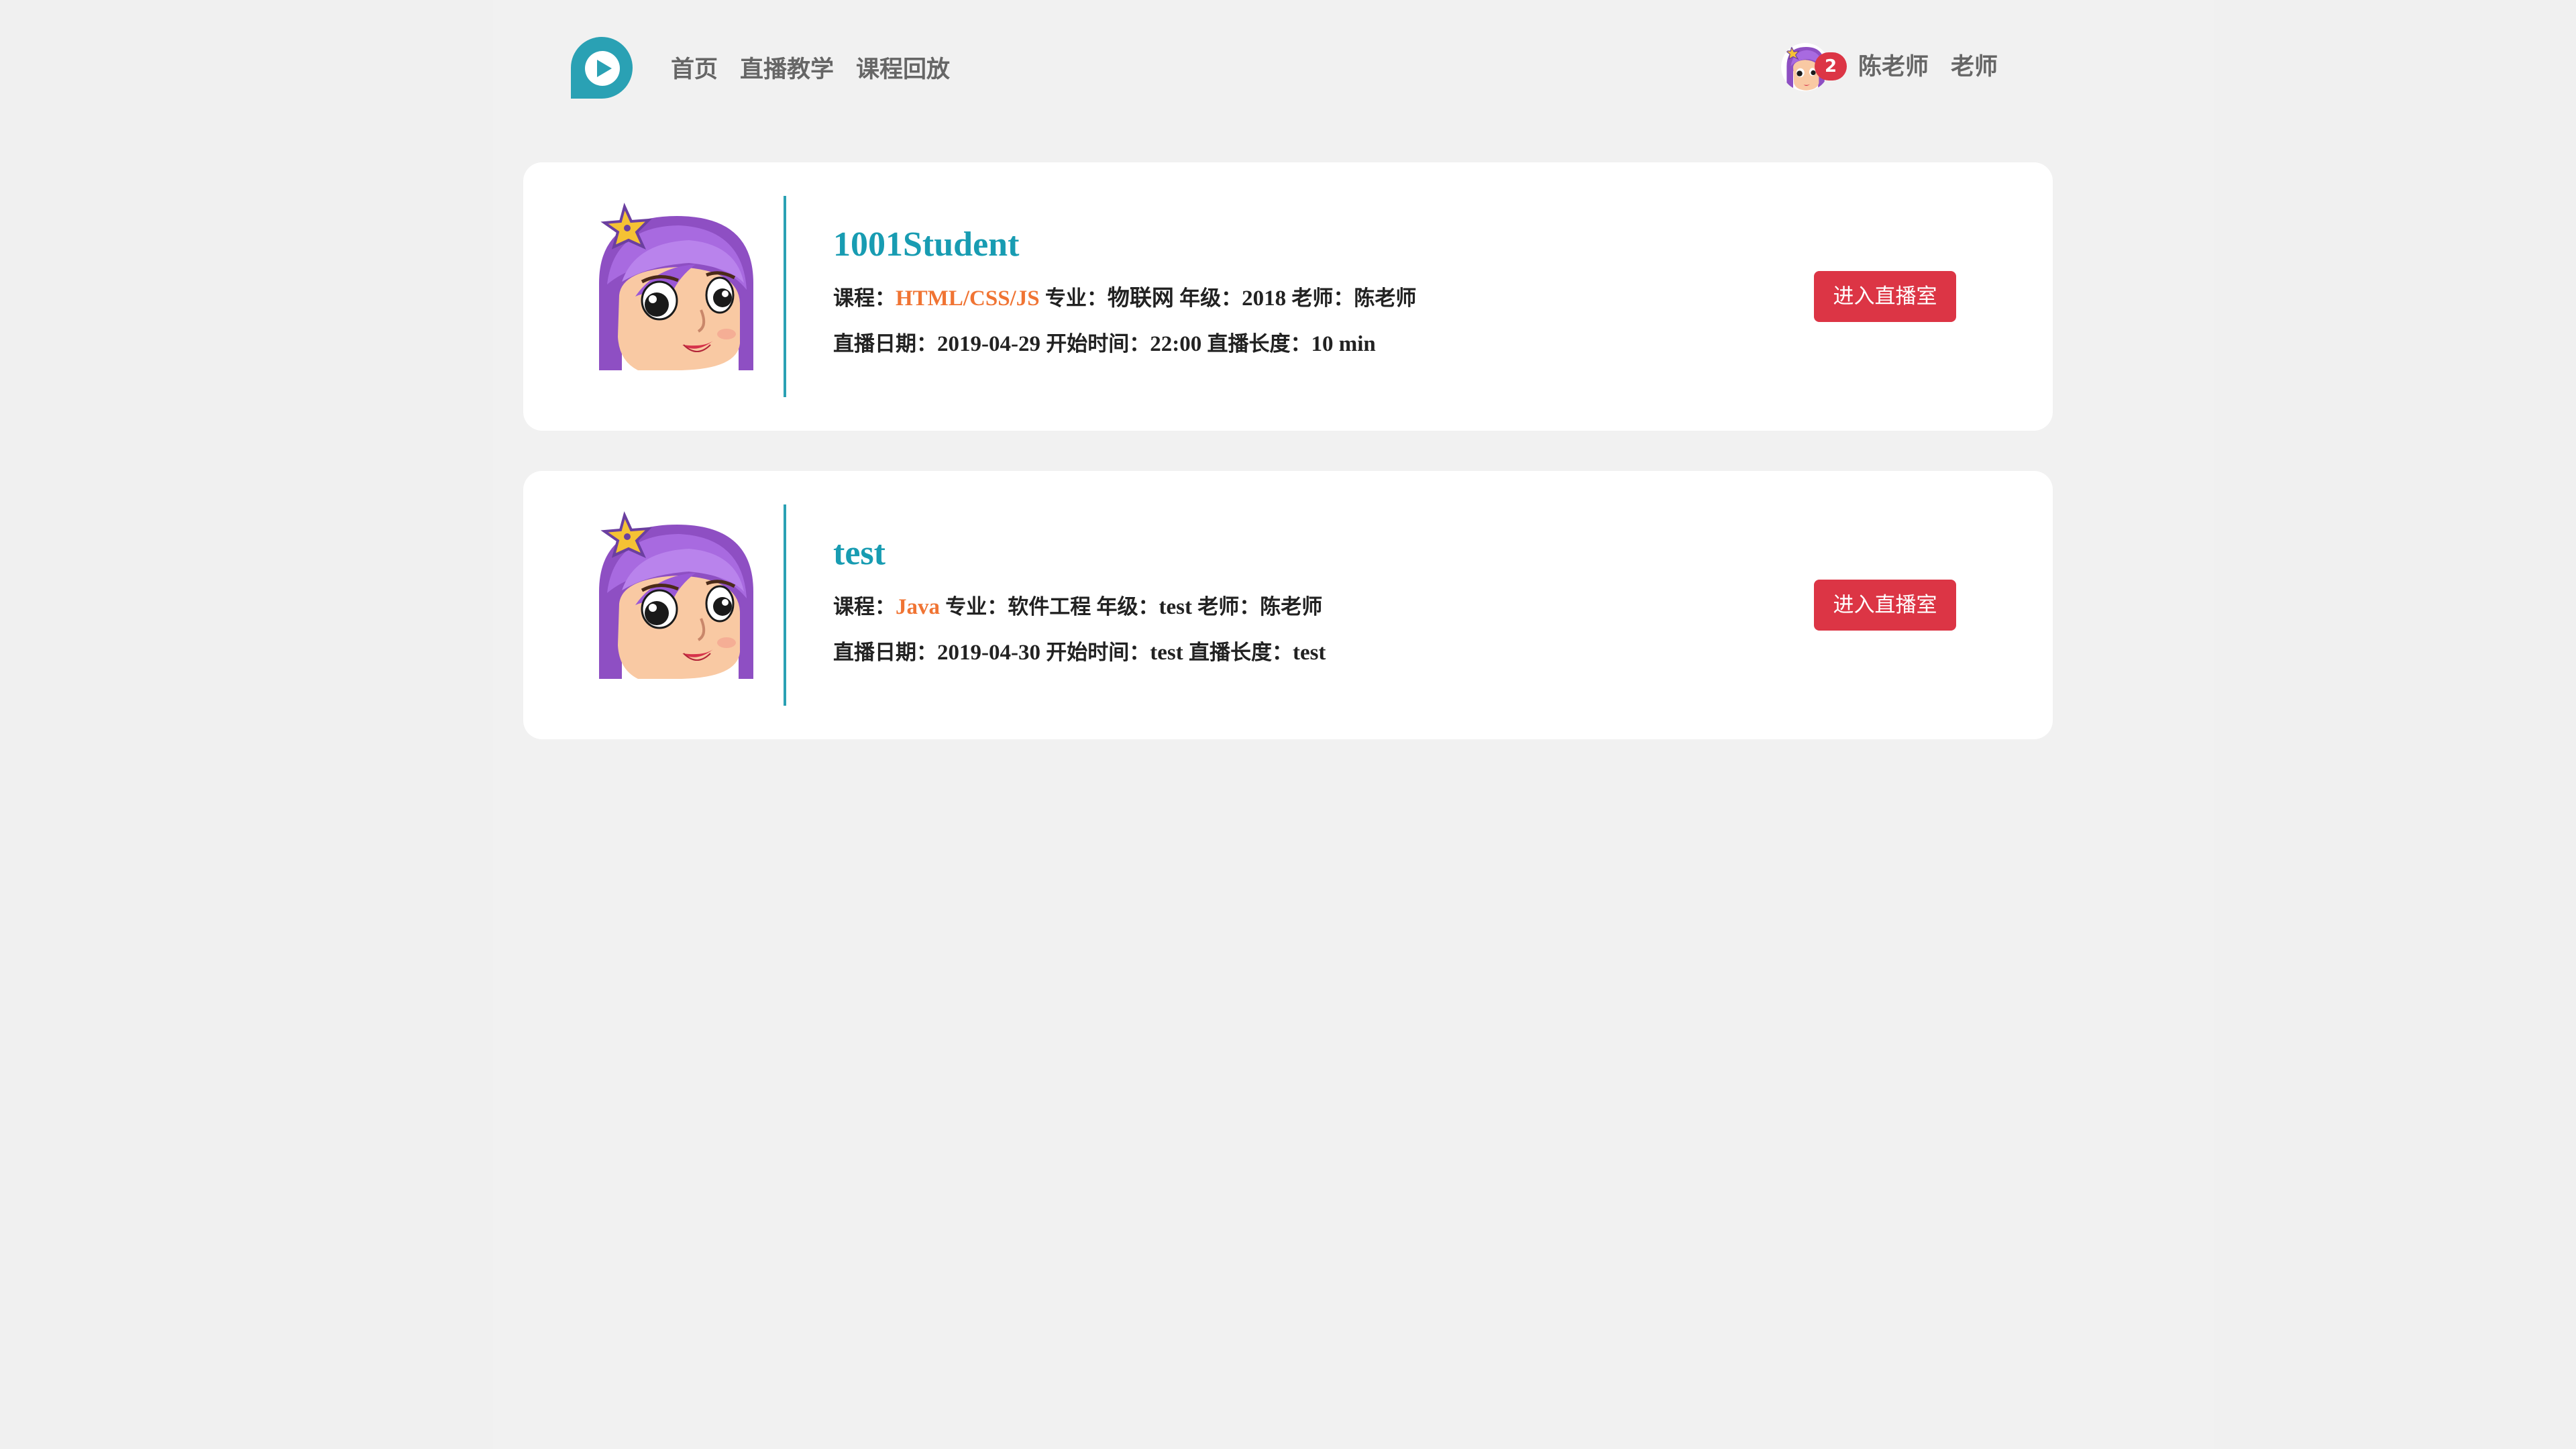  Describe the element at coordinates (1831, 66) in the screenshot. I see `notification-badge: 2` at that location.